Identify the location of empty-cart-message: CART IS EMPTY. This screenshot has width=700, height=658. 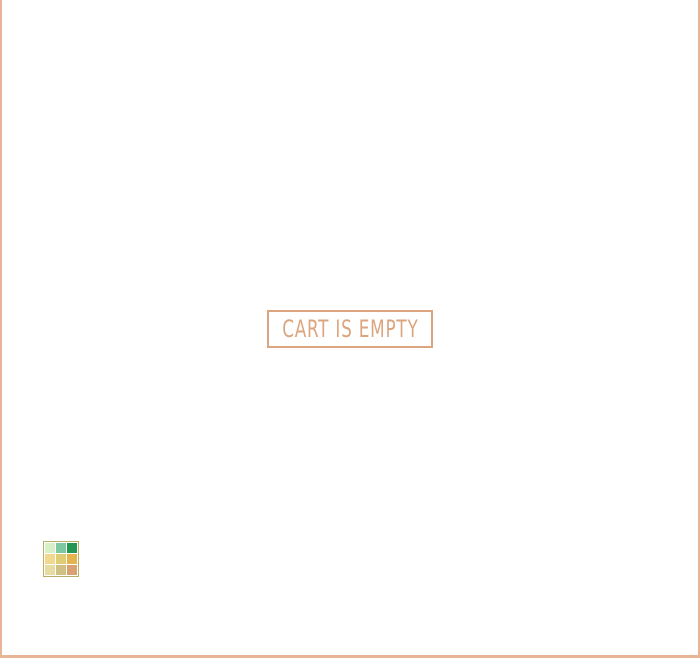
(350, 329).